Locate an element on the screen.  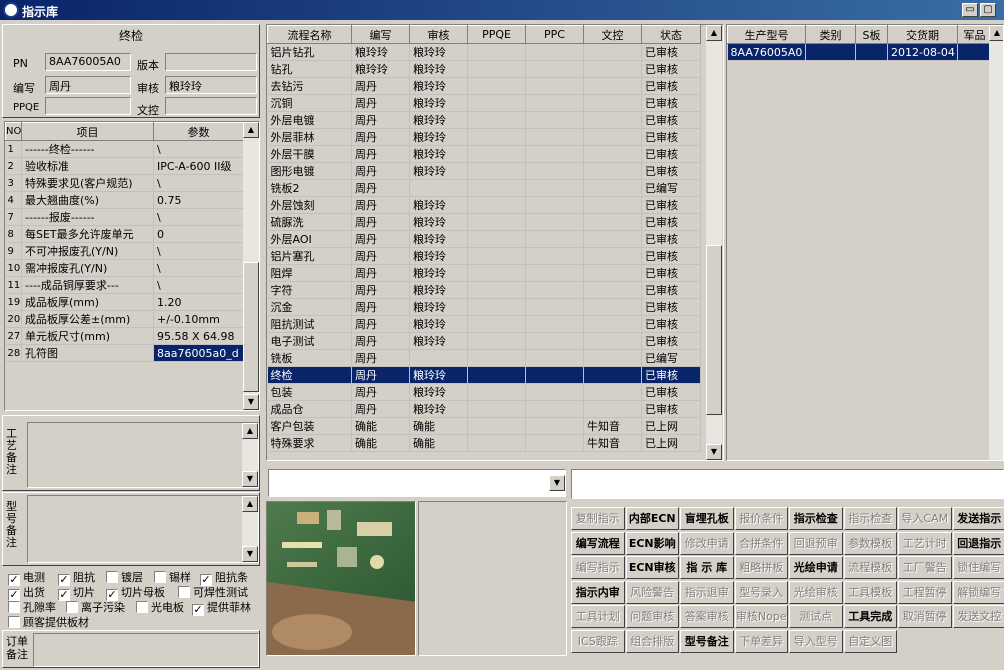
action-button: 工具模板 is located at coordinates (870, 592).